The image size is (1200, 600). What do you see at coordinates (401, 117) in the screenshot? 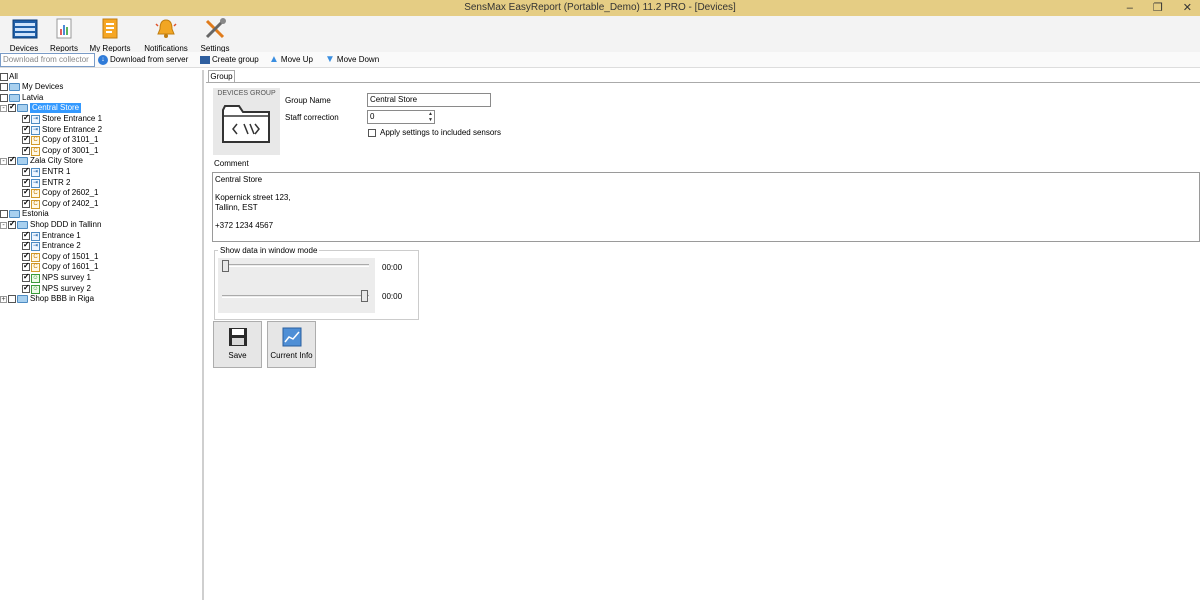
I see `staff-correction-stepper: 0 ▲ ▼` at bounding box center [401, 117].